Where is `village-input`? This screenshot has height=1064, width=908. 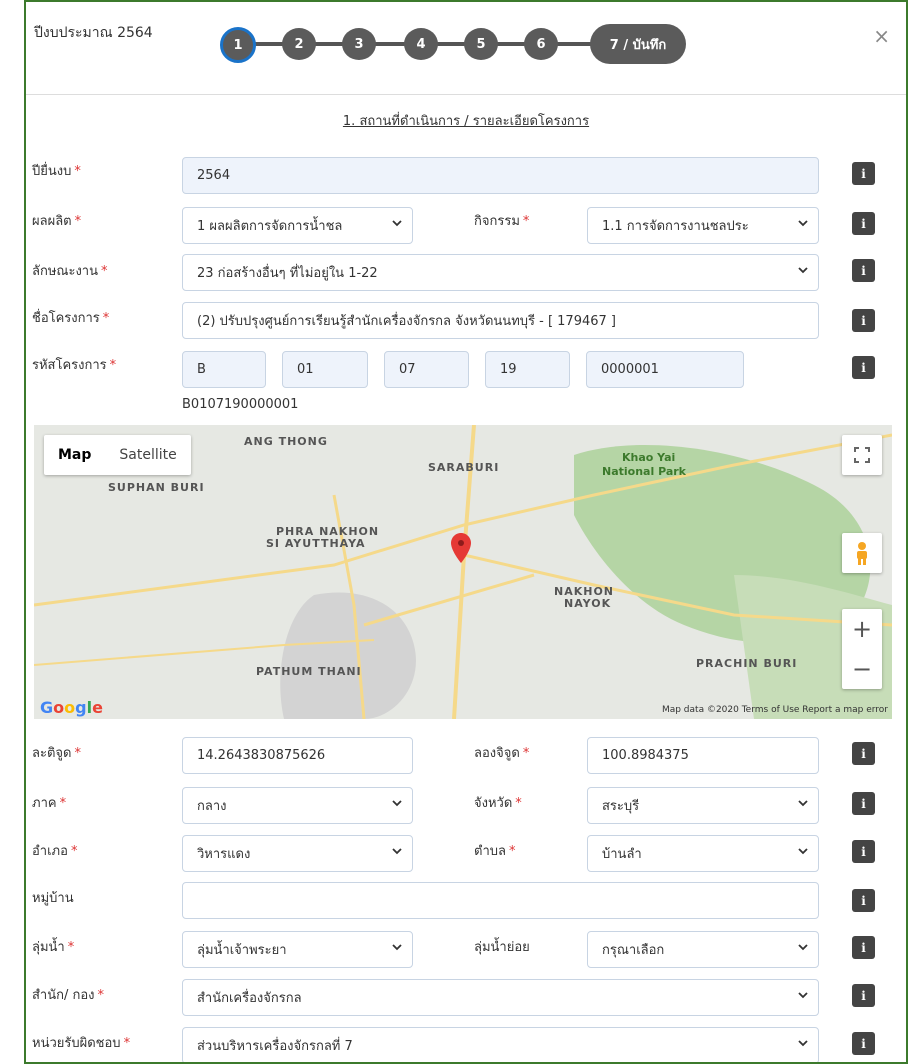
village-input is located at coordinates (500, 900).